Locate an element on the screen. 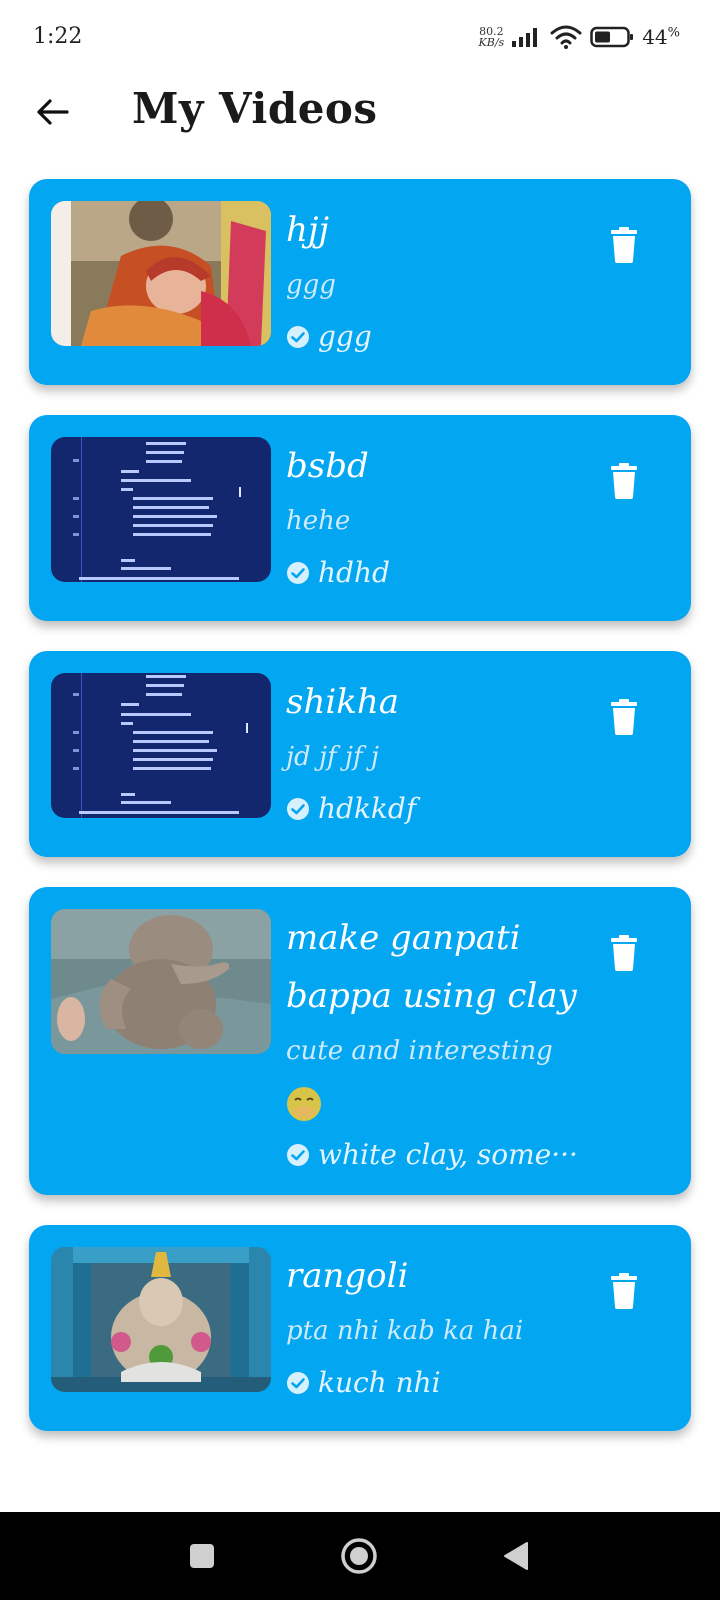  recents-button is located at coordinates (202, 1556).